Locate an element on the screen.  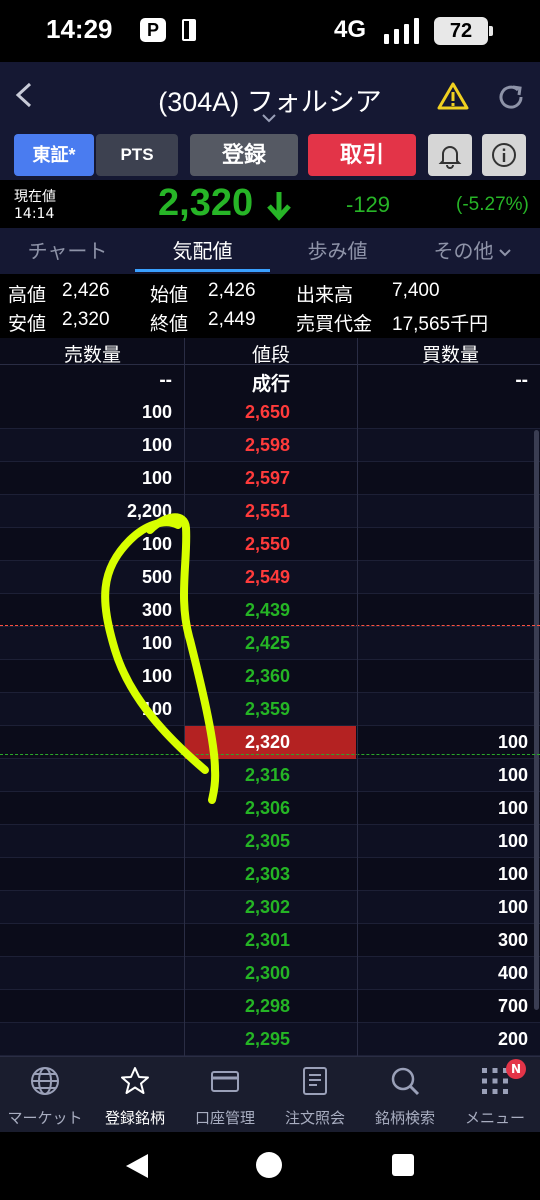
price-level: 2,302 is located at coordinates (270, 907).